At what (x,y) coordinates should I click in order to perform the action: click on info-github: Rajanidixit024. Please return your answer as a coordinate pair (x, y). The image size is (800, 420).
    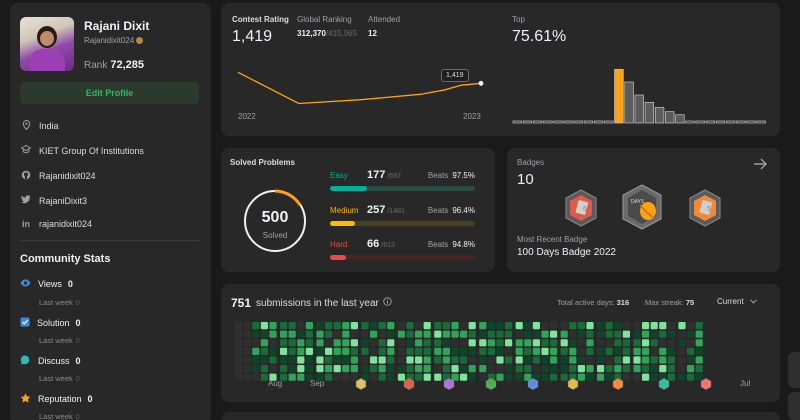
    Looking at the image, I should click on (58, 176).